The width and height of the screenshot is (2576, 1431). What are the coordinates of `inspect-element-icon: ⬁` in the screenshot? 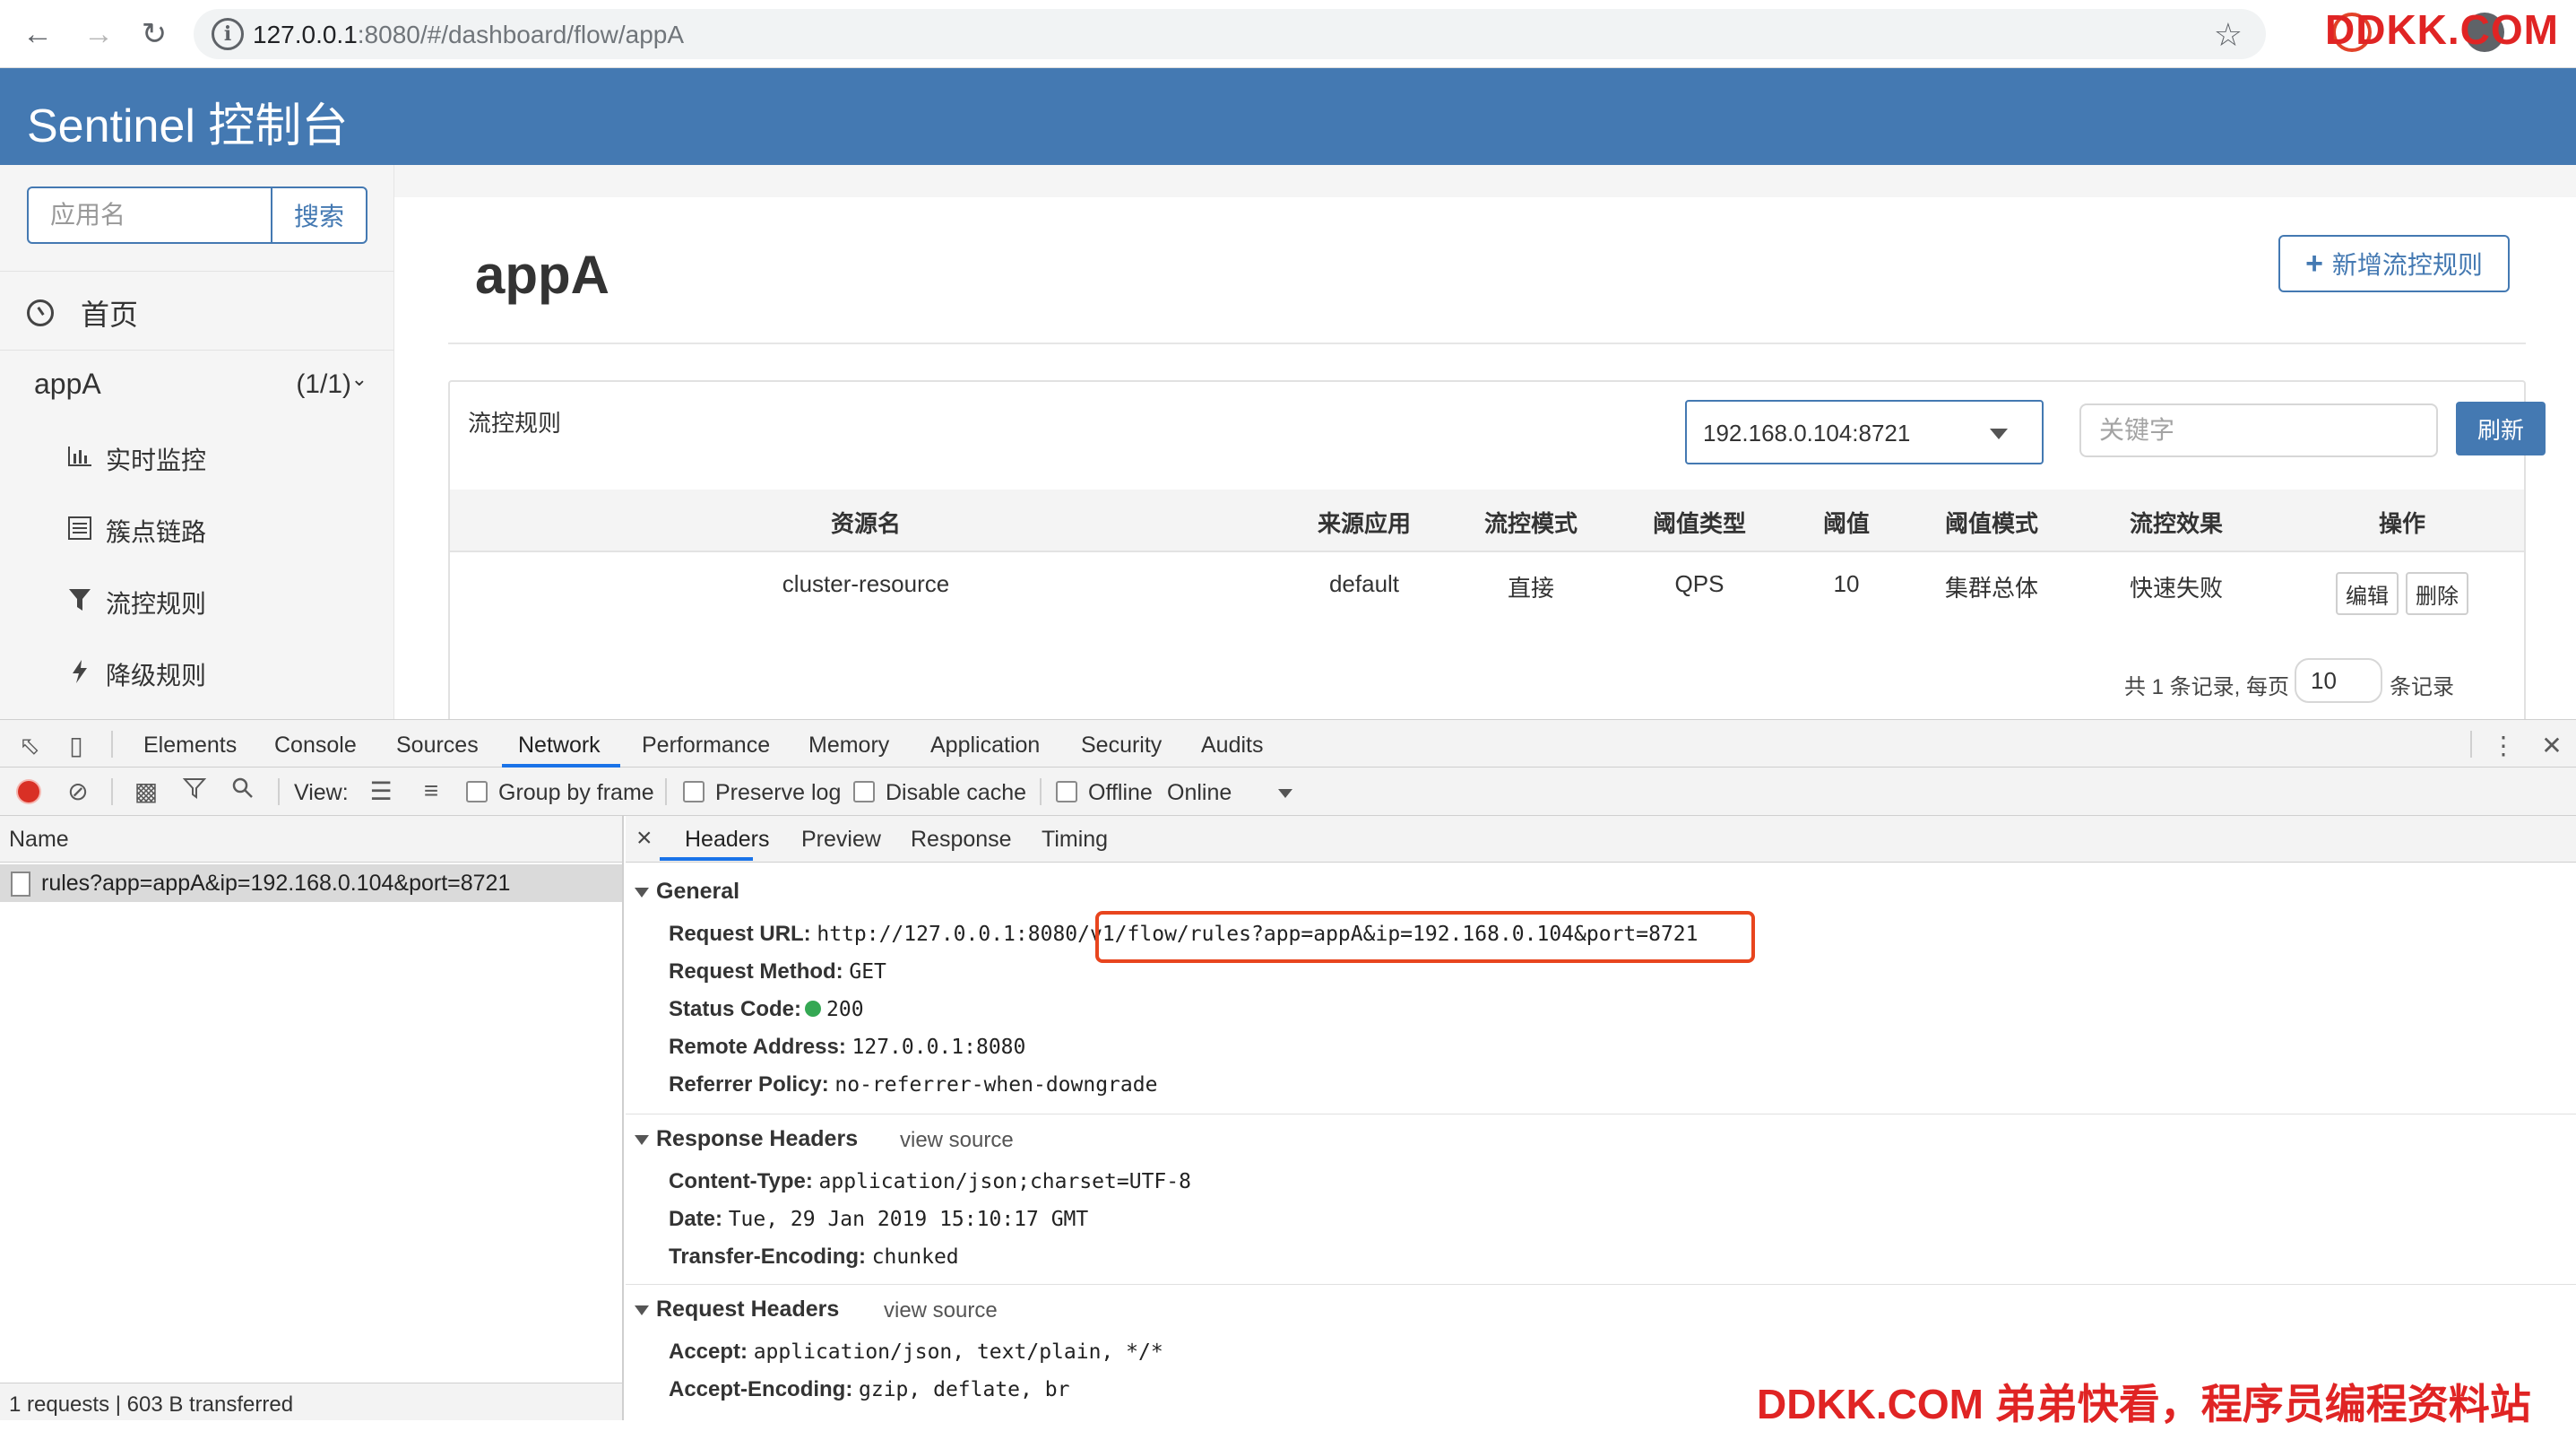 It's located at (29, 745).